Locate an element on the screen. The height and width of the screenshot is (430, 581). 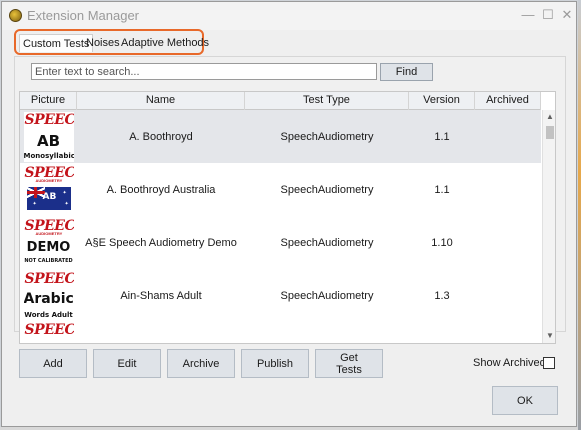
scroll-up-icon: ▲ is located at coordinates (549, 117).